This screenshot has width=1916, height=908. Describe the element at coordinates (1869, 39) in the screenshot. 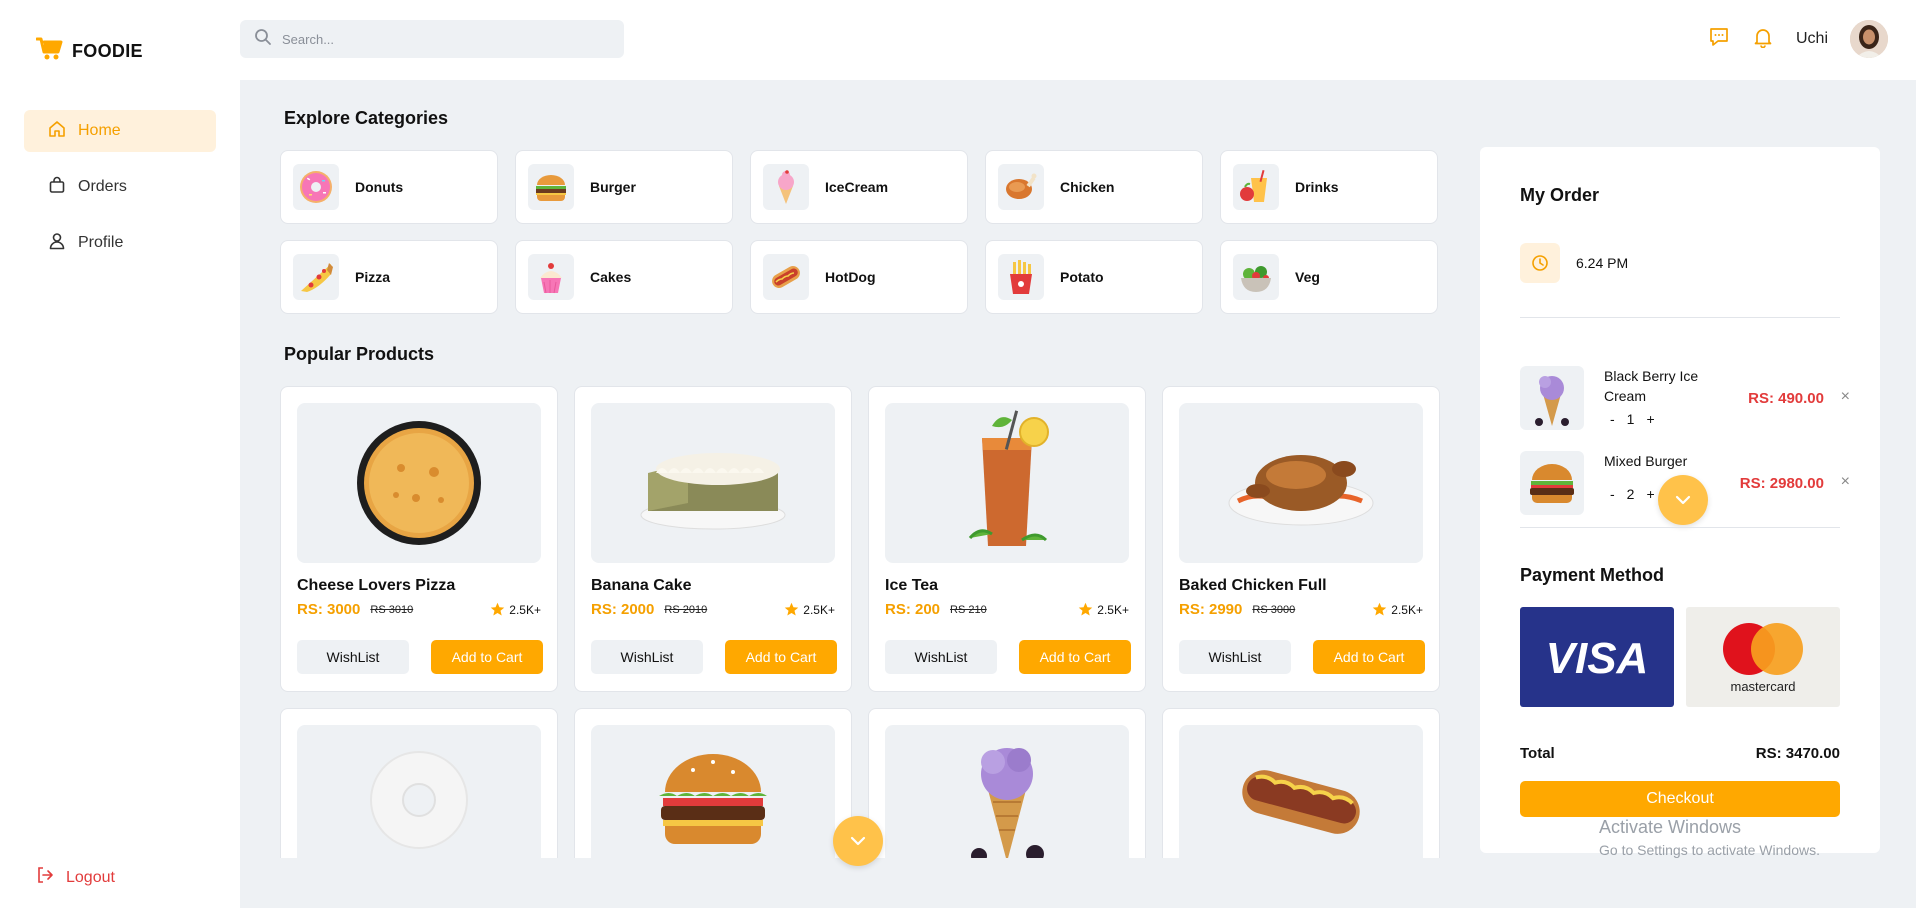

I see `avatar` at that location.